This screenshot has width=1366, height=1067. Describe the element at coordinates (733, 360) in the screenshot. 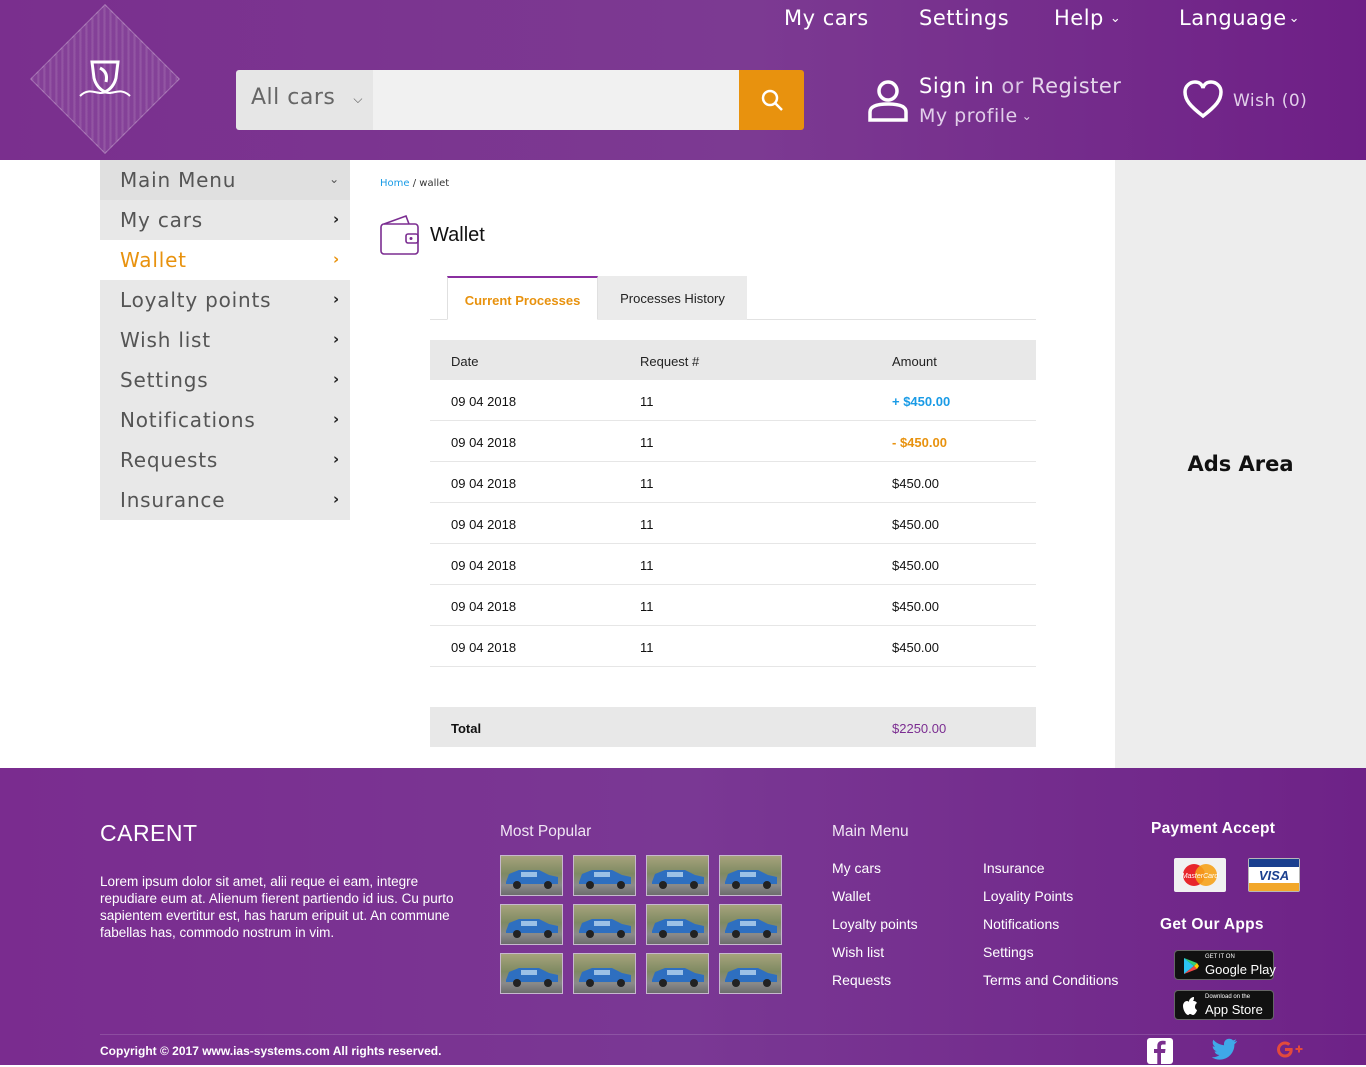

I see `table-header: Date Request # Amount` at that location.